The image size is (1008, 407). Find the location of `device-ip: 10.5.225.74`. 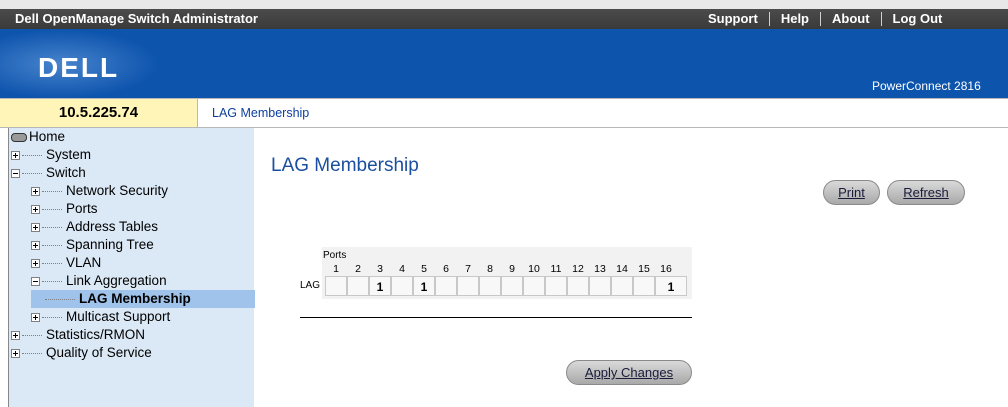

device-ip: 10.5.225.74 is located at coordinates (99, 113).